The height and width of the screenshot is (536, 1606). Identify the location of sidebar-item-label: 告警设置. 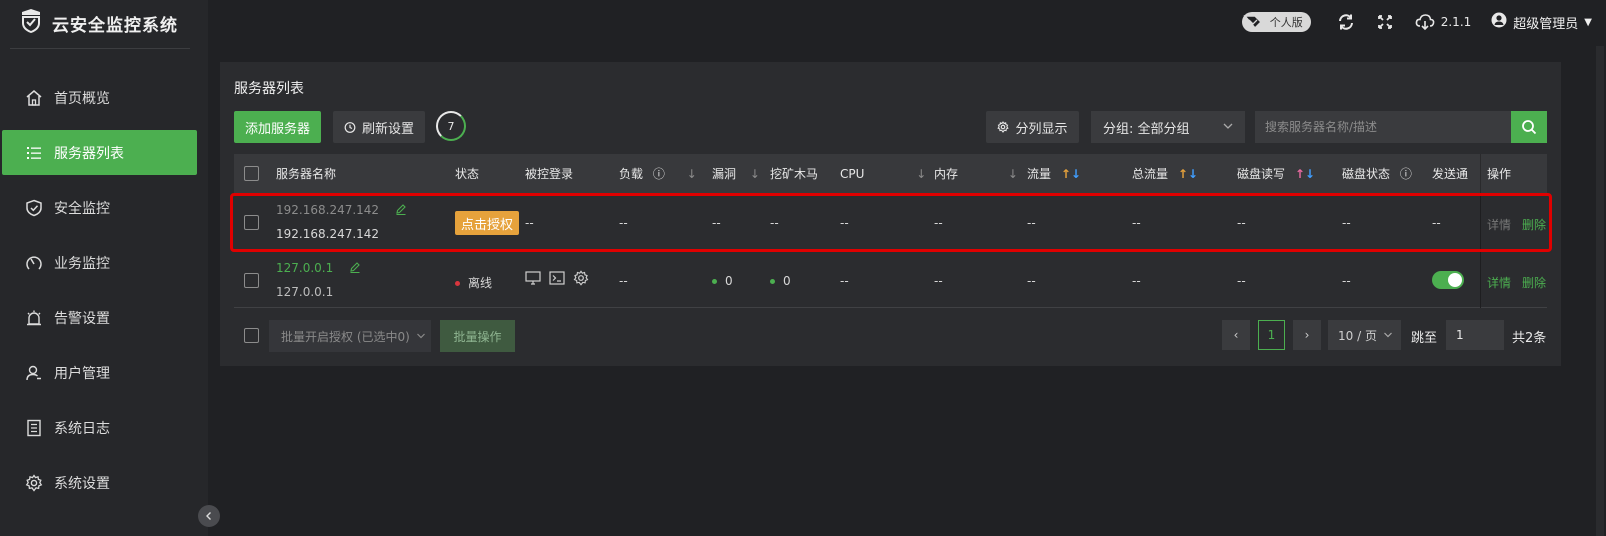
(82, 318).